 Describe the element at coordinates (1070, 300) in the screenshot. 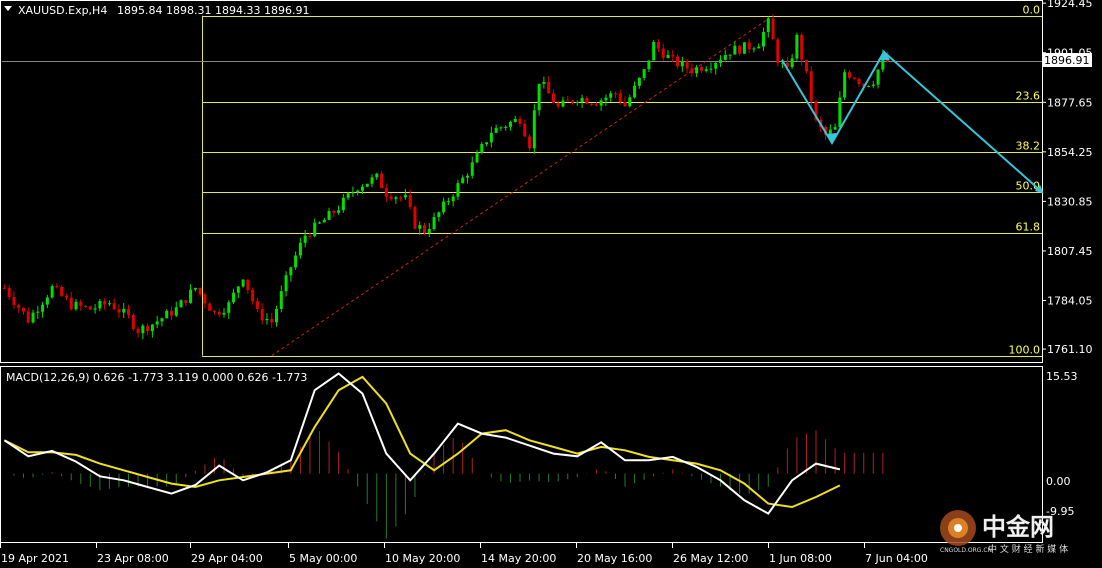

I see `price-tick-label: 1784.05` at that location.